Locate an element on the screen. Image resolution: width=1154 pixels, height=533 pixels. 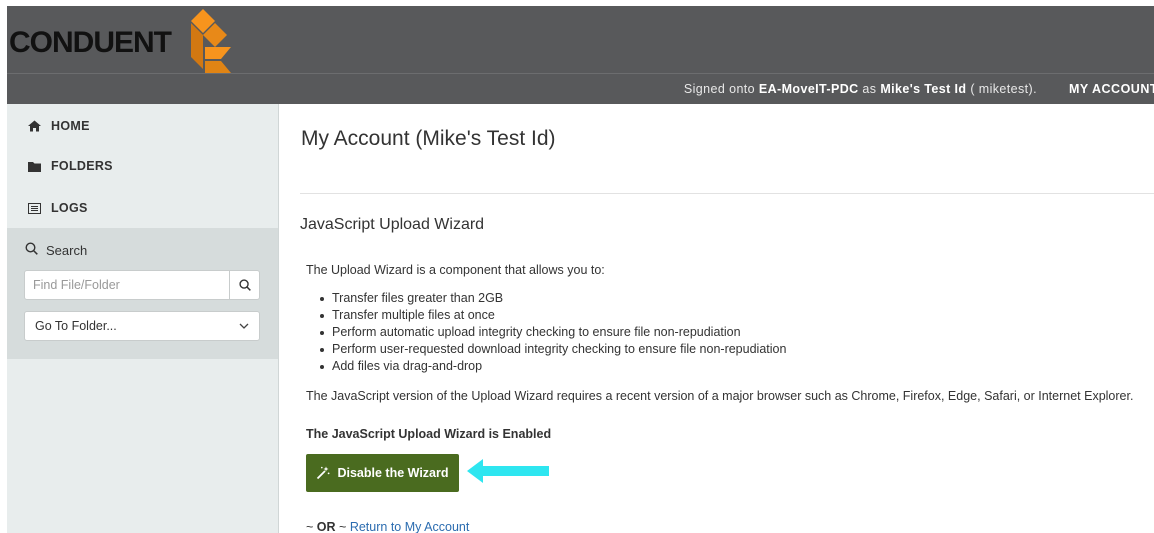
search-heading-label: Search is located at coordinates (67, 250).